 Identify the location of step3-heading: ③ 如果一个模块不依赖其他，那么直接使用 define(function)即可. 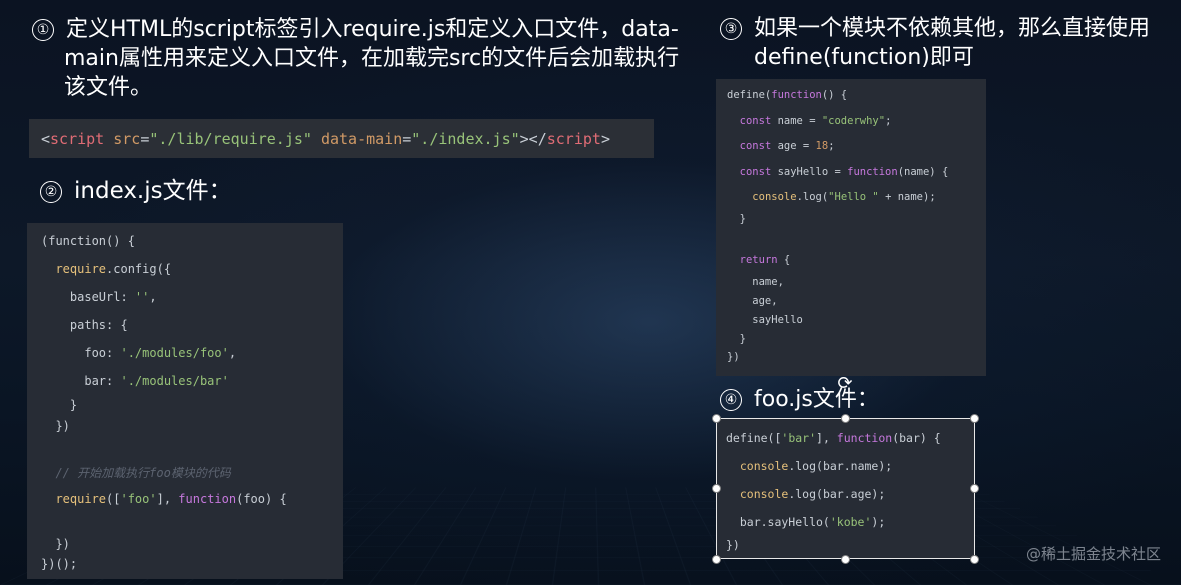
(950, 43).